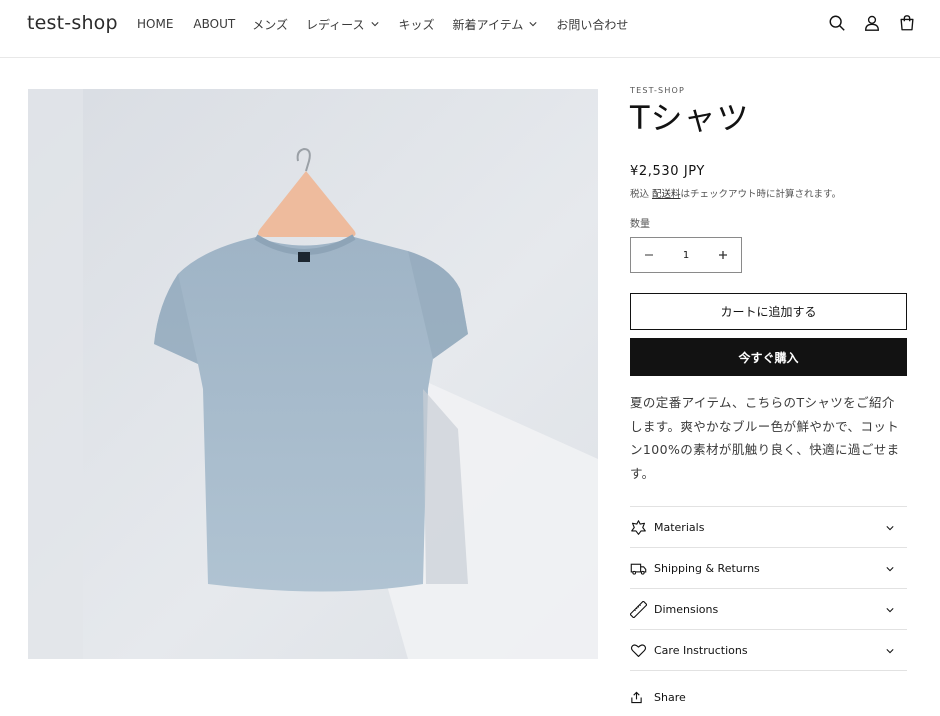 The height and width of the screenshot is (716, 940). Describe the element at coordinates (670, 697) in the screenshot. I see `share-label: Share` at that location.